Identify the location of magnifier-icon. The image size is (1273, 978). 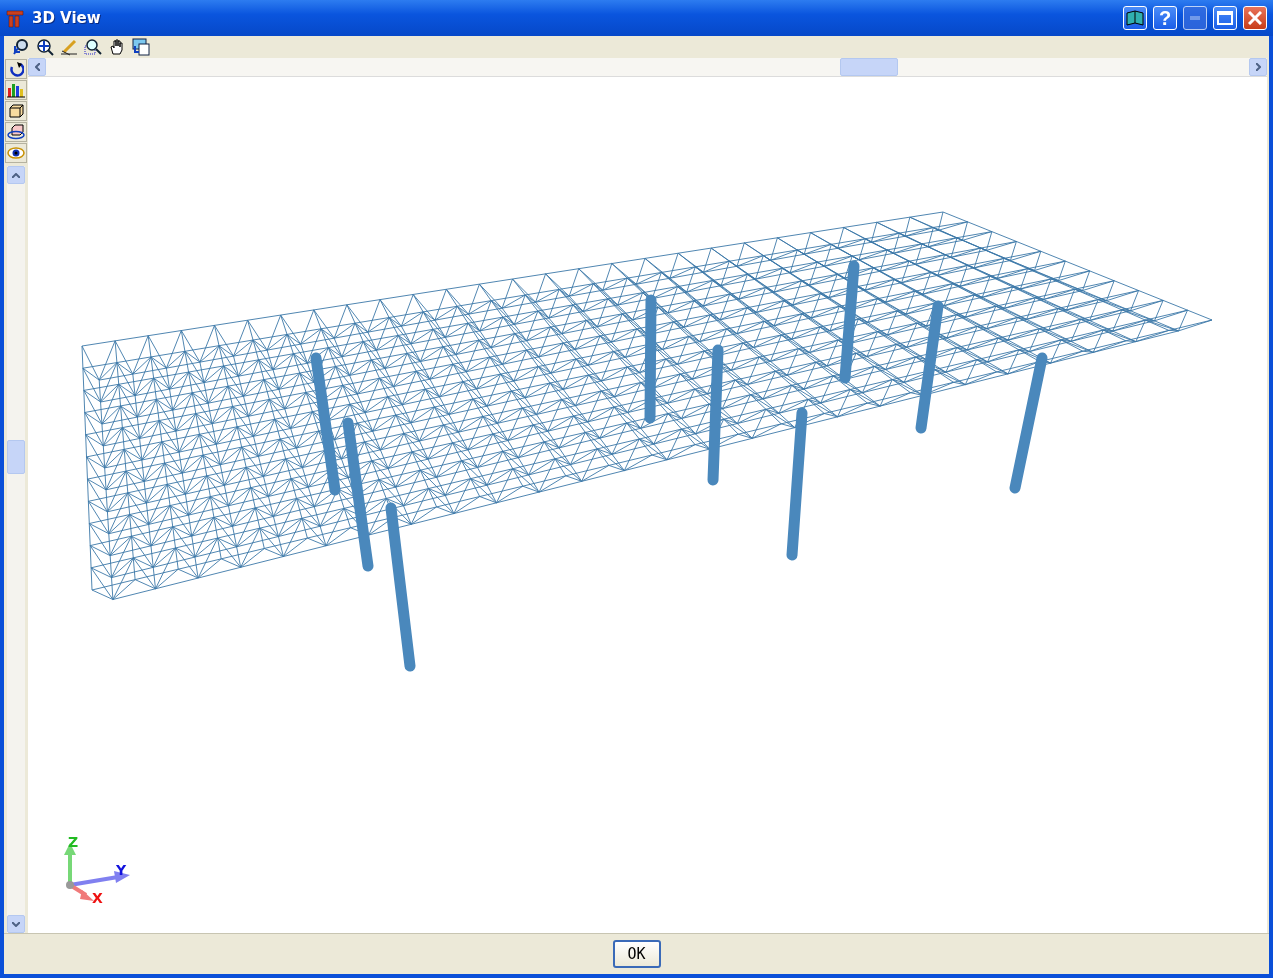
(92, 47).